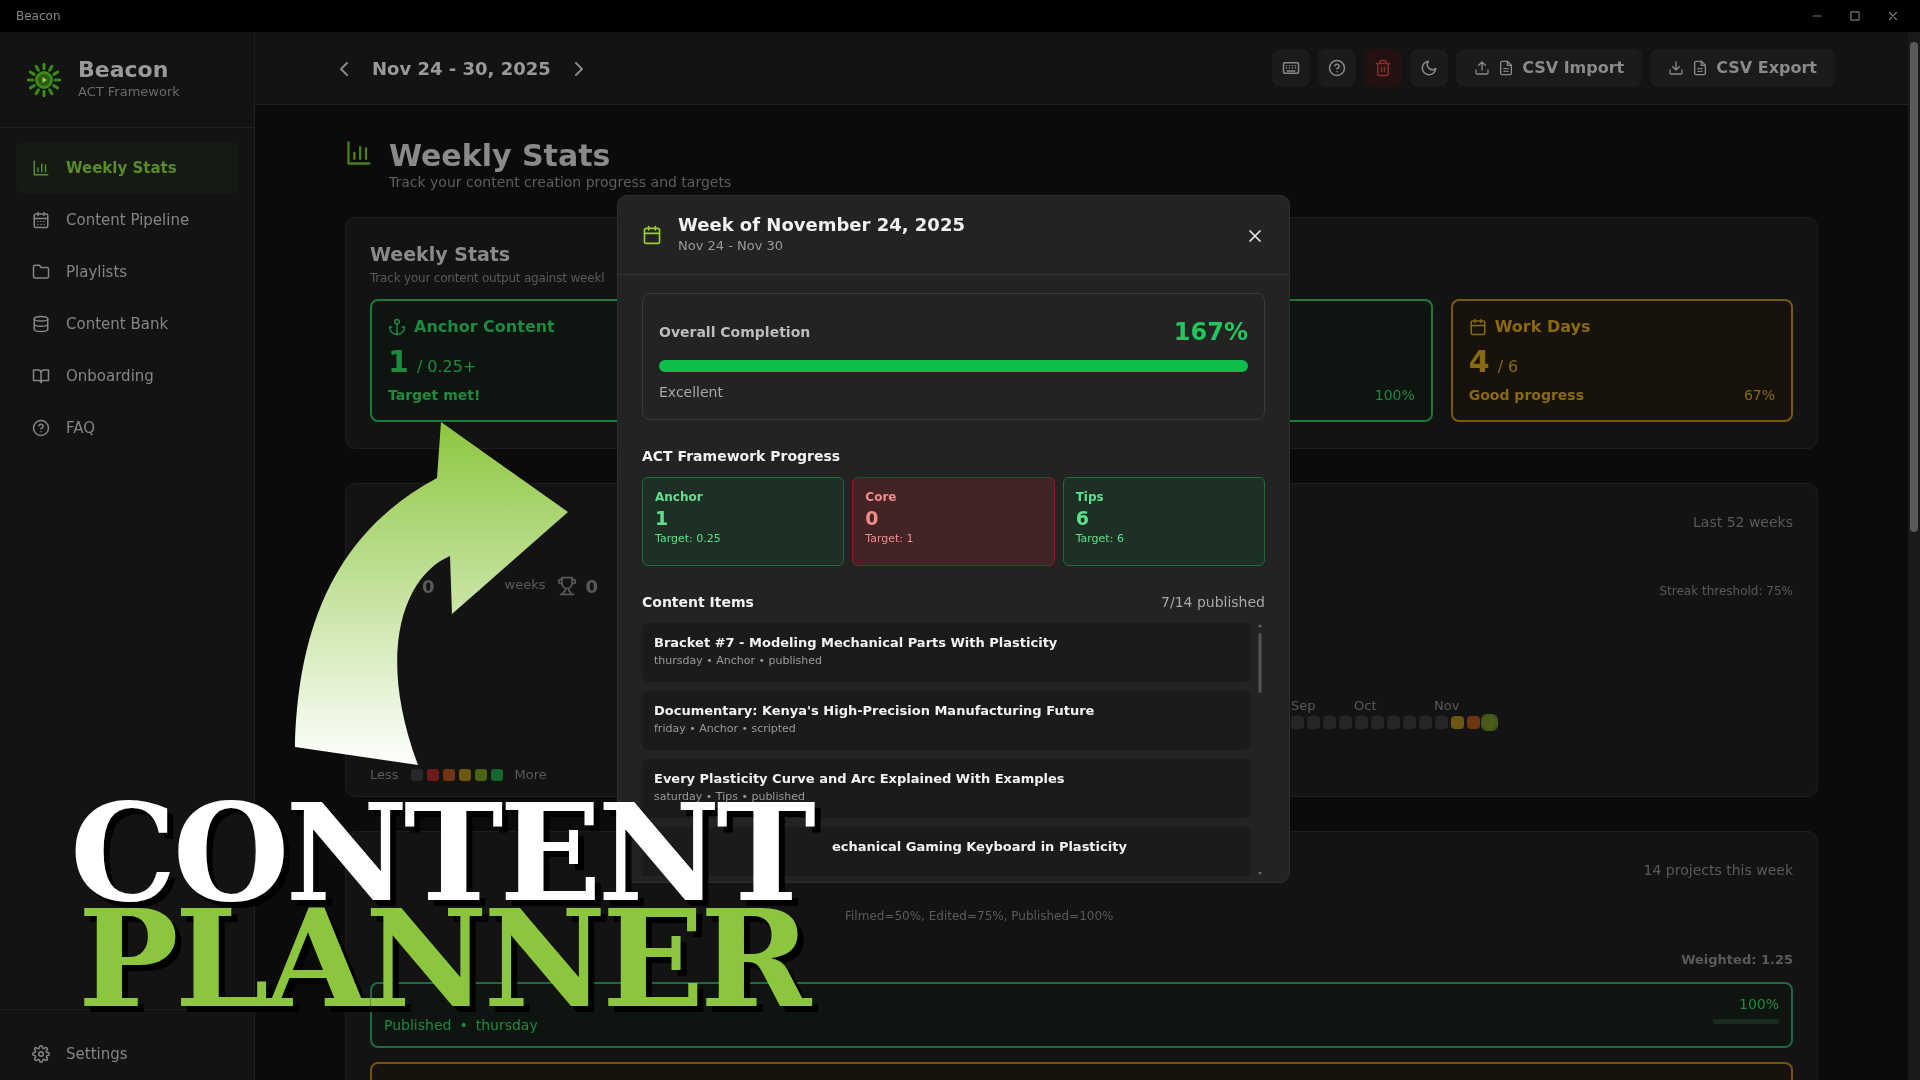  What do you see at coordinates (1213, 602) in the screenshot?
I see `published-count: 7/14 published` at bounding box center [1213, 602].